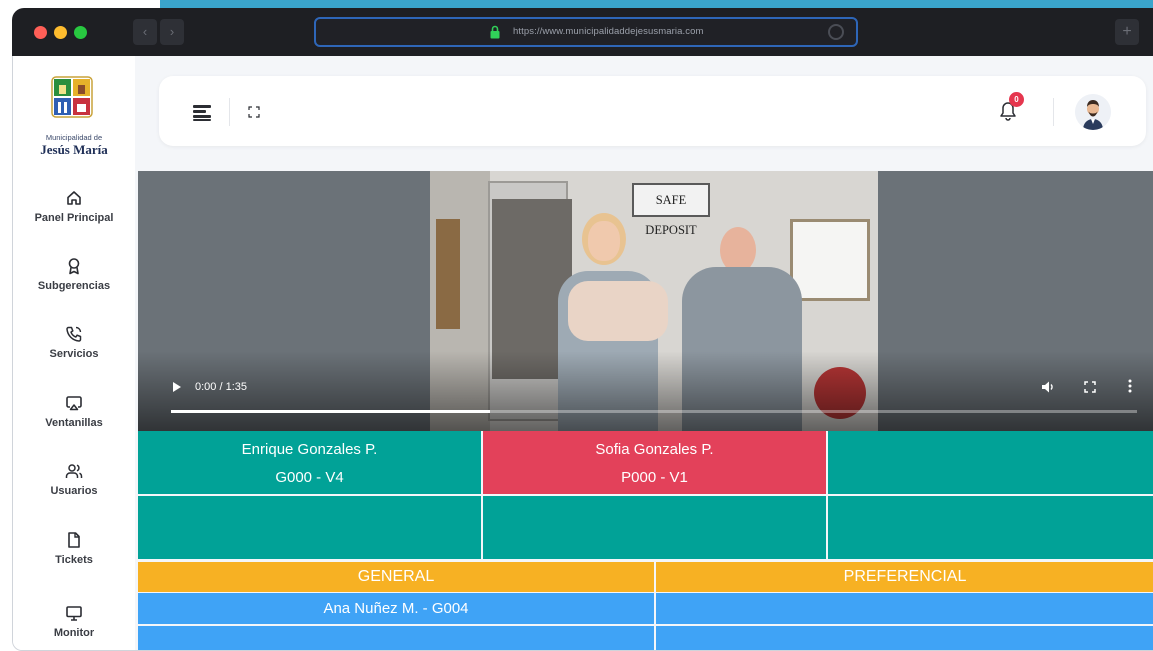 This screenshot has width=1153, height=651. I want to click on notification-badge: 0, so click(1016, 99).